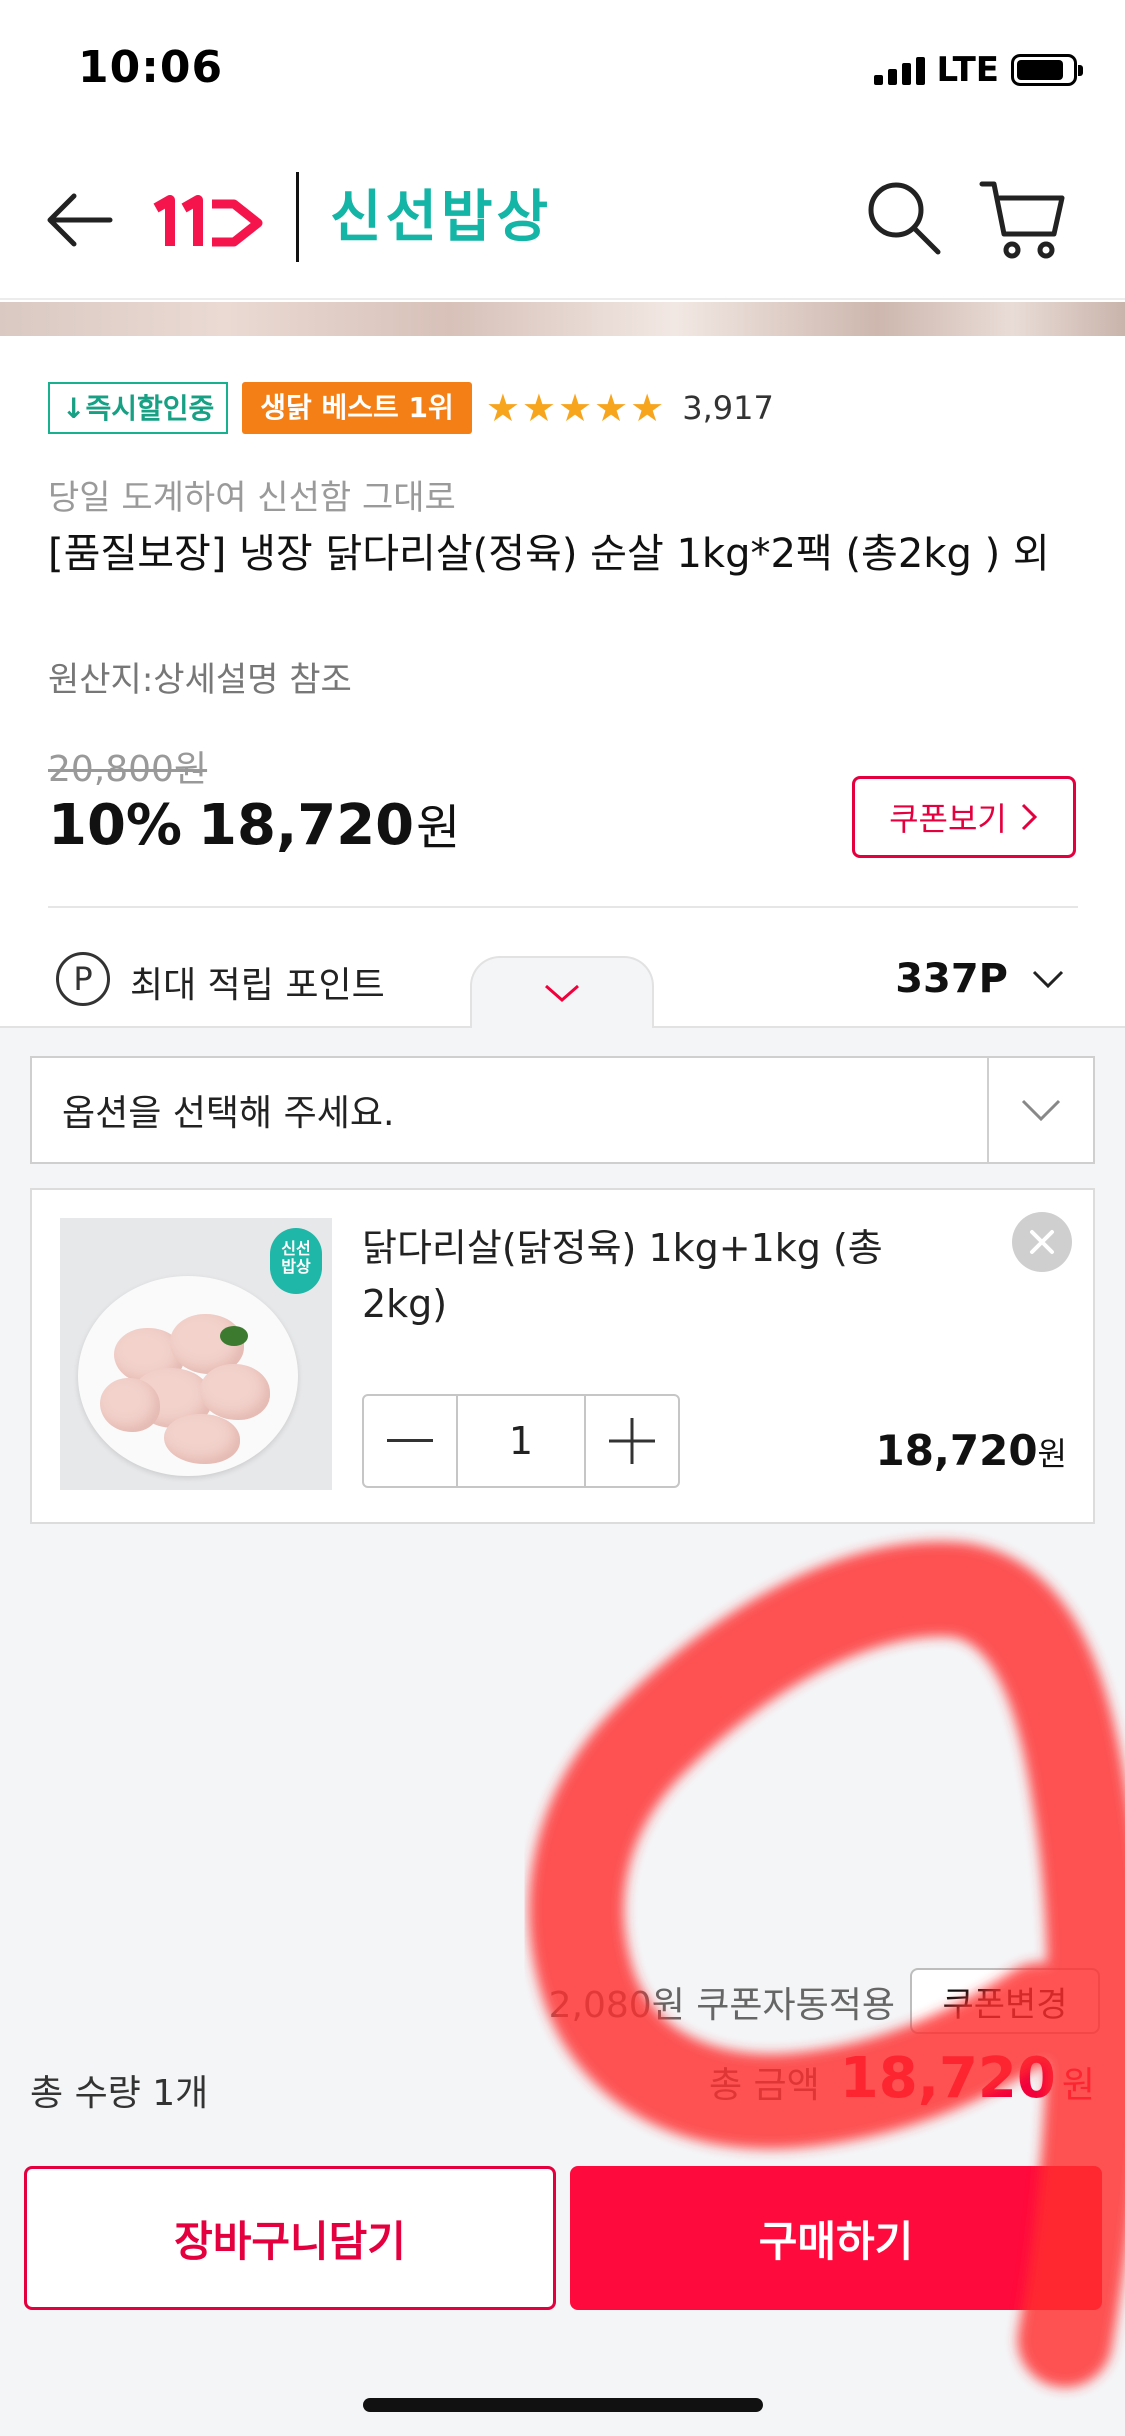  I want to click on rating-stars: ★ ★ ★ ★ ★, so click(575, 408).